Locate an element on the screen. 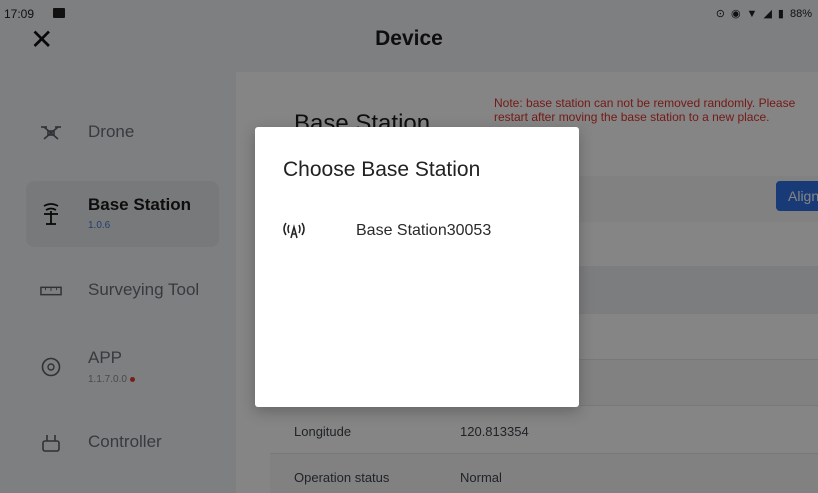  base-station-icon is located at coordinates (294, 231).